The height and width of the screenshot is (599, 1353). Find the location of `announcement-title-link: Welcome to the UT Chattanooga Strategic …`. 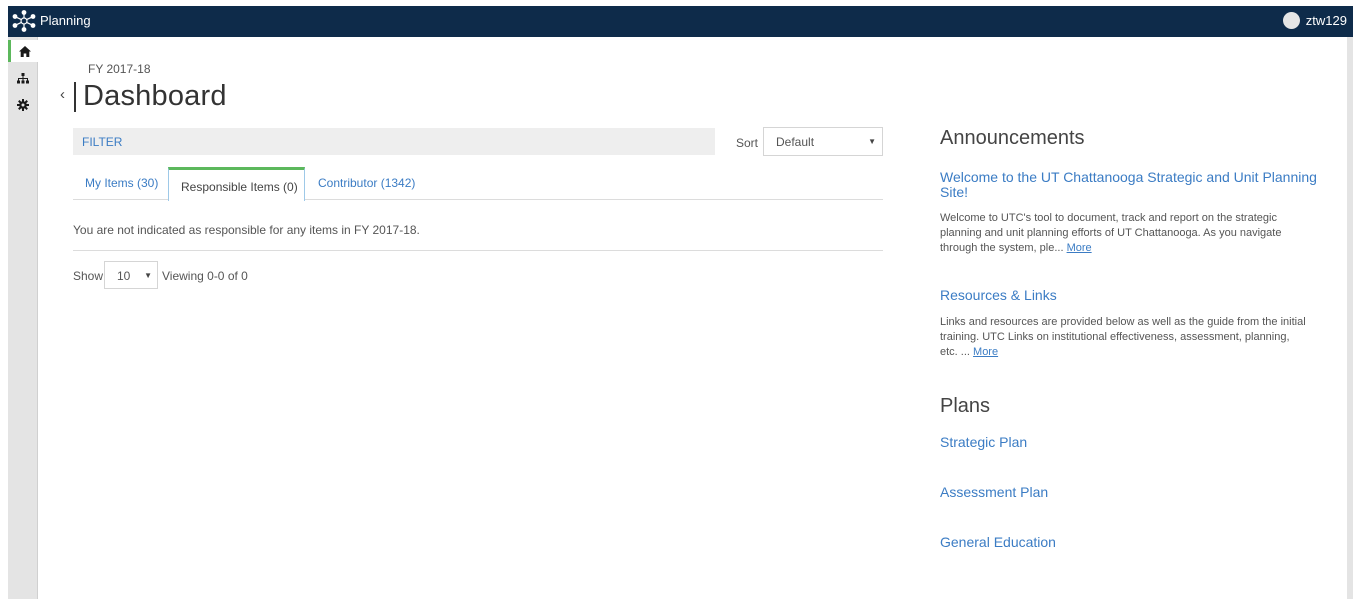

announcement-title-link: Welcome to the UT Chattanooga Strategic … is located at coordinates (1130, 185).